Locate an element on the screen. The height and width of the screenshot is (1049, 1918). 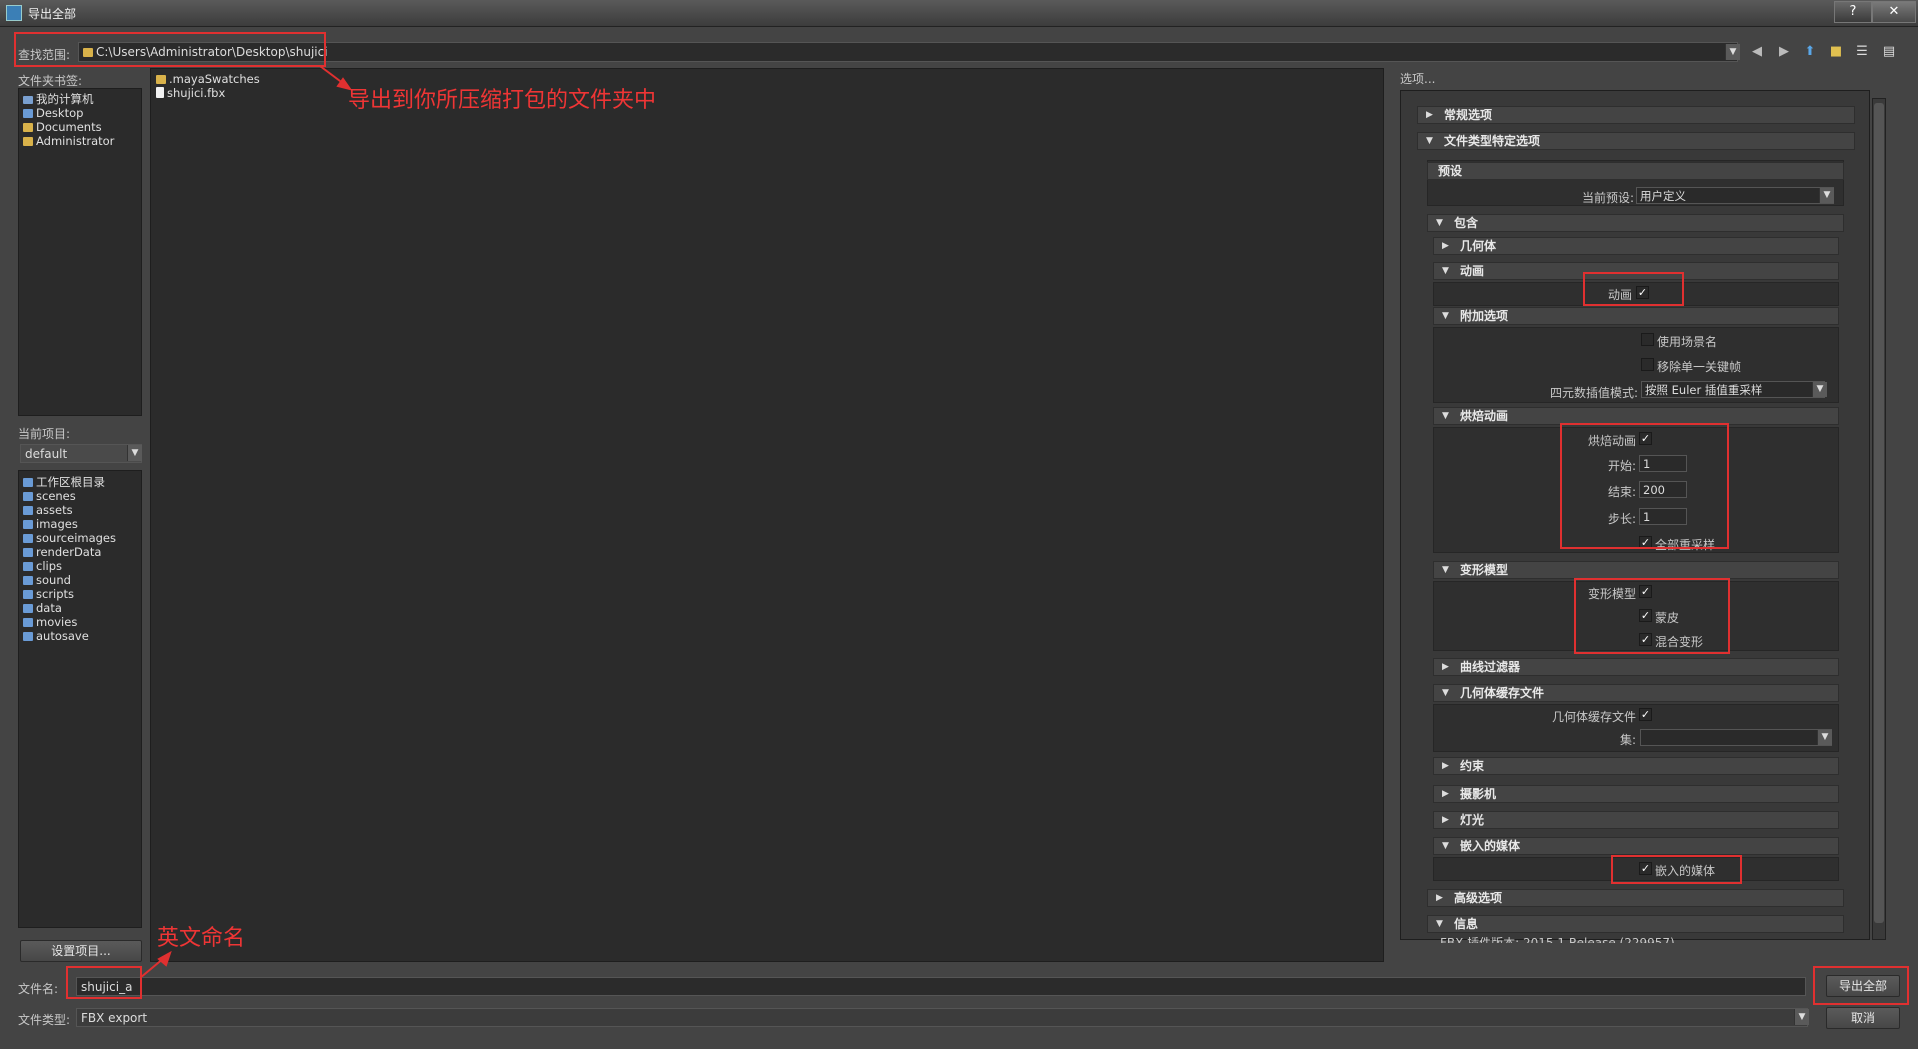
section-include: ▼ 包含 is located at coordinates (1635, 223).